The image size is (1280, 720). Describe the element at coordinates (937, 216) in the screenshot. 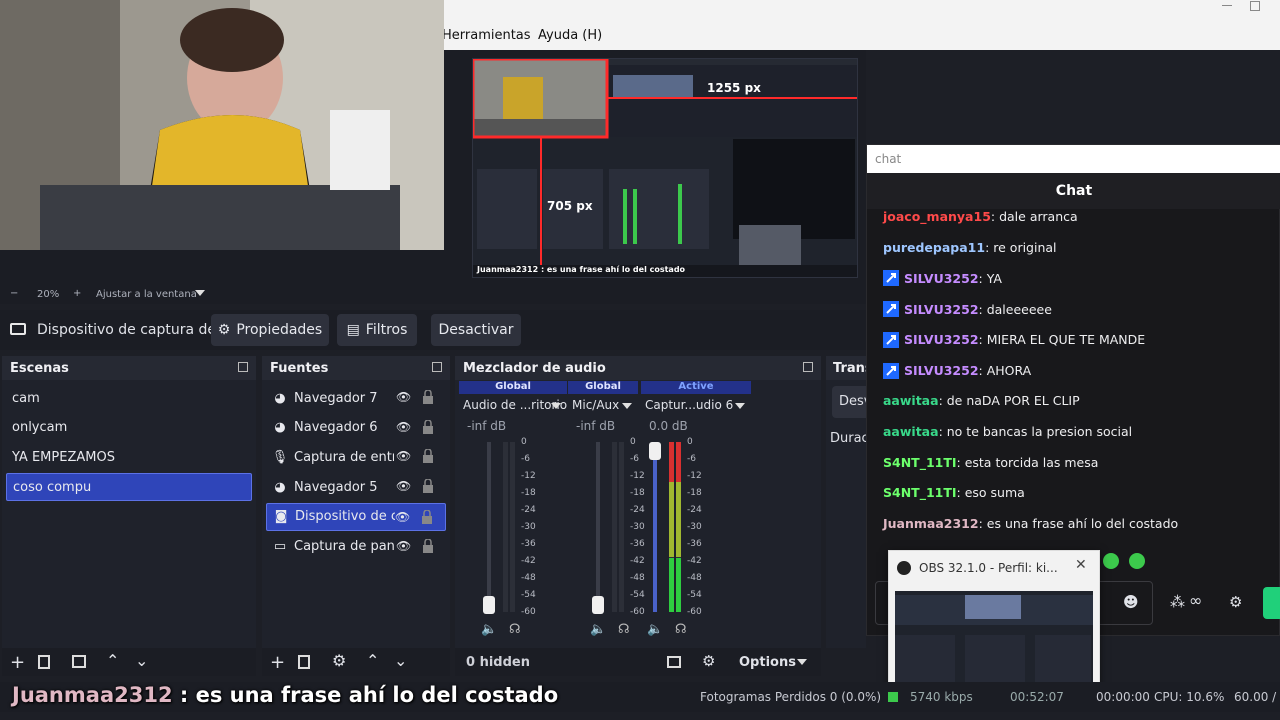

I see `chat-username: joaco_manya15` at that location.